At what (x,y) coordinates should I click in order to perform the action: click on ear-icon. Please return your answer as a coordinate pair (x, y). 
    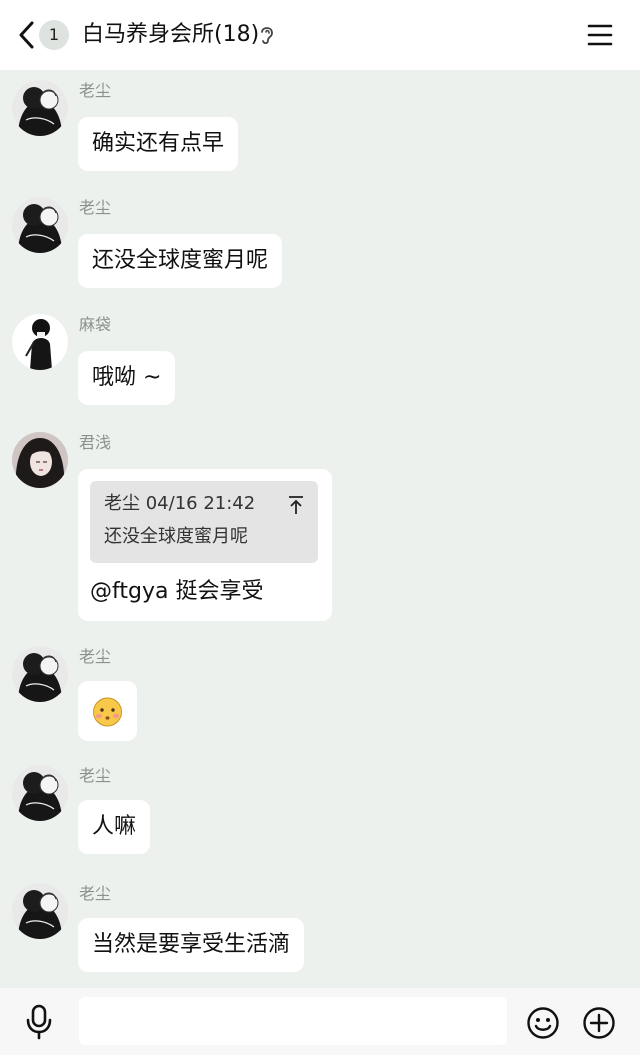
    Looking at the image, I should click on (267, 36).